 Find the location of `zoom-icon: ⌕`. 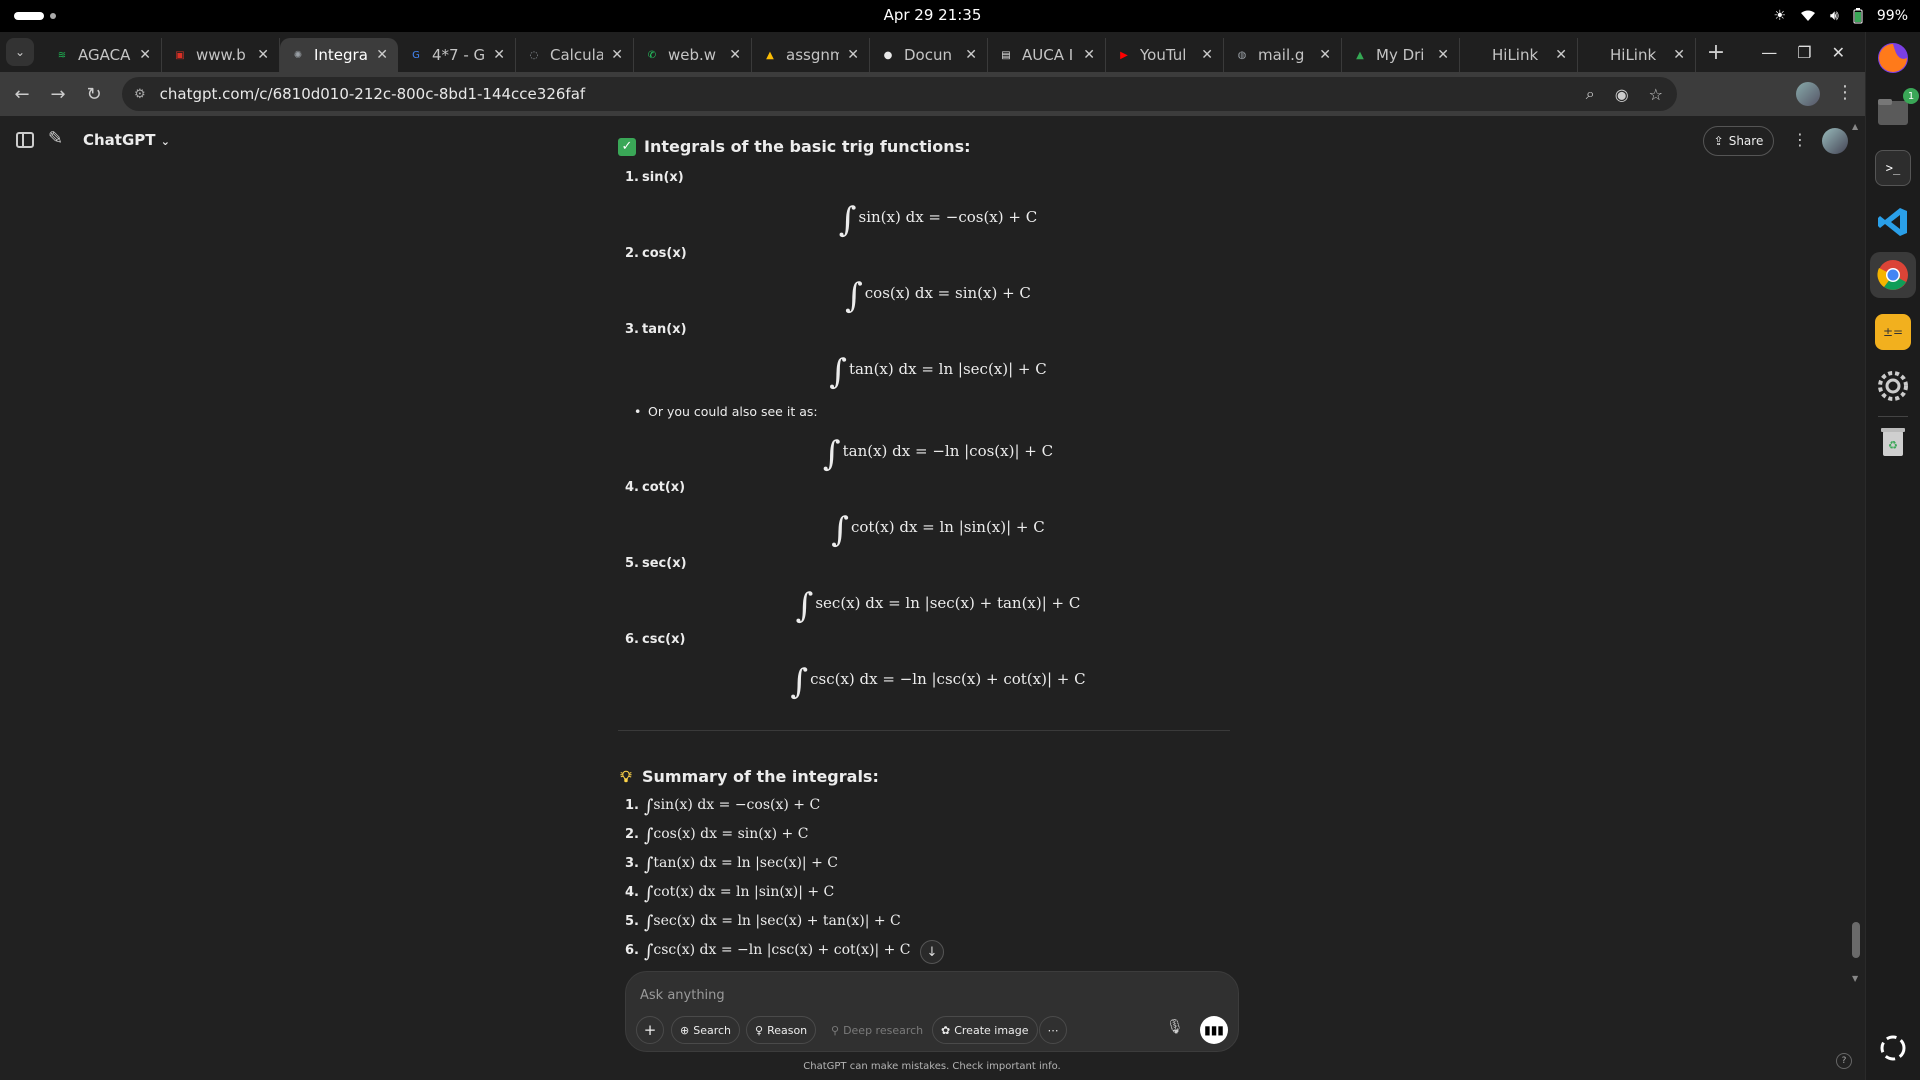

zoom-icon: ⌕ is located at coordinates (1590, 94).